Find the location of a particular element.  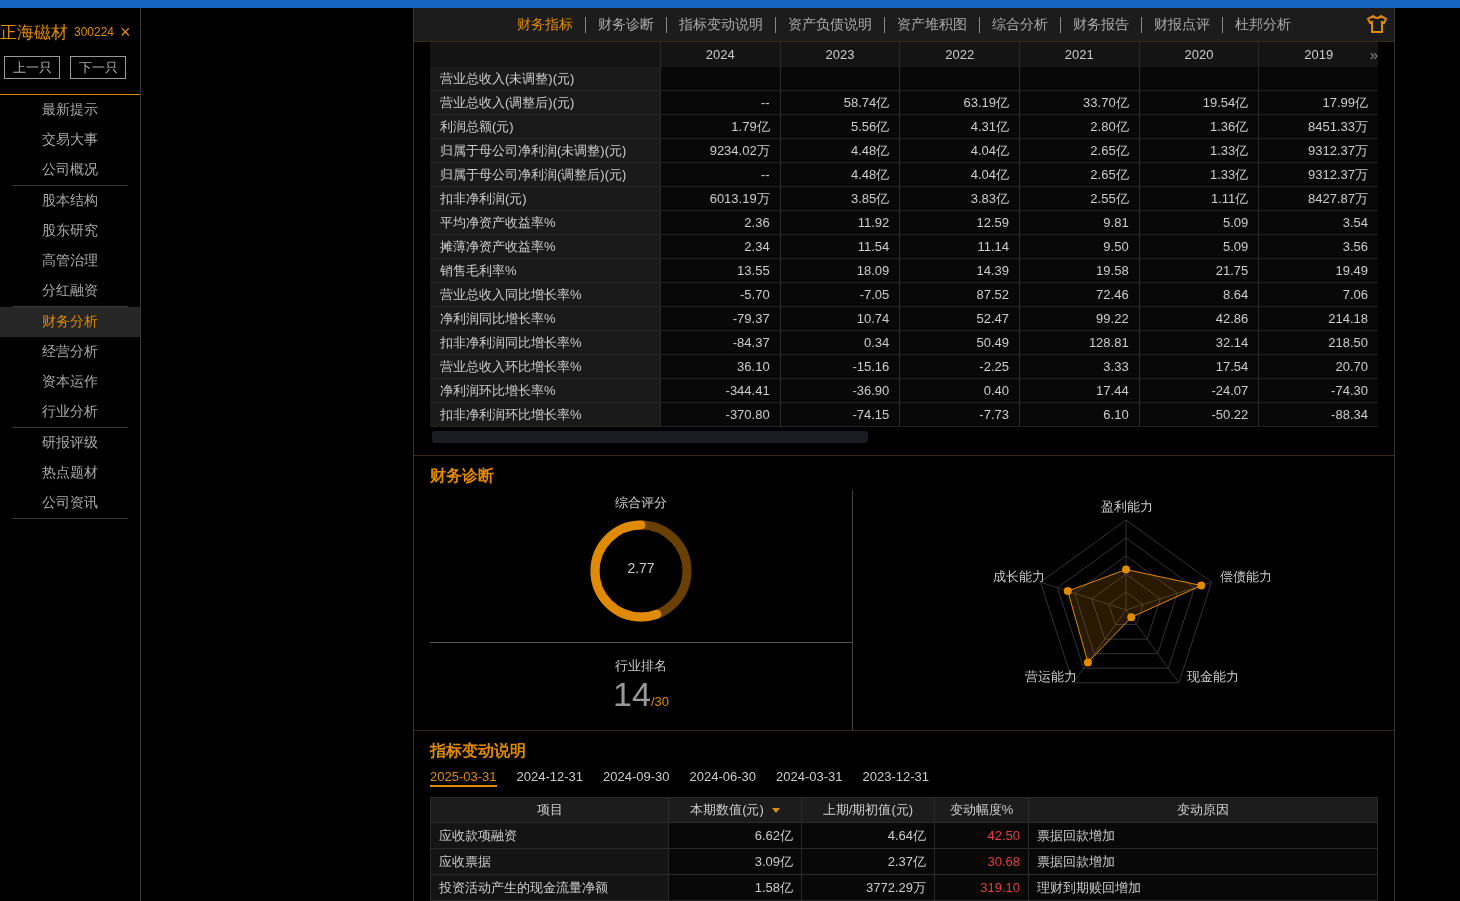

table-cell: 6.62亿 is located at coordinates (734, 835).